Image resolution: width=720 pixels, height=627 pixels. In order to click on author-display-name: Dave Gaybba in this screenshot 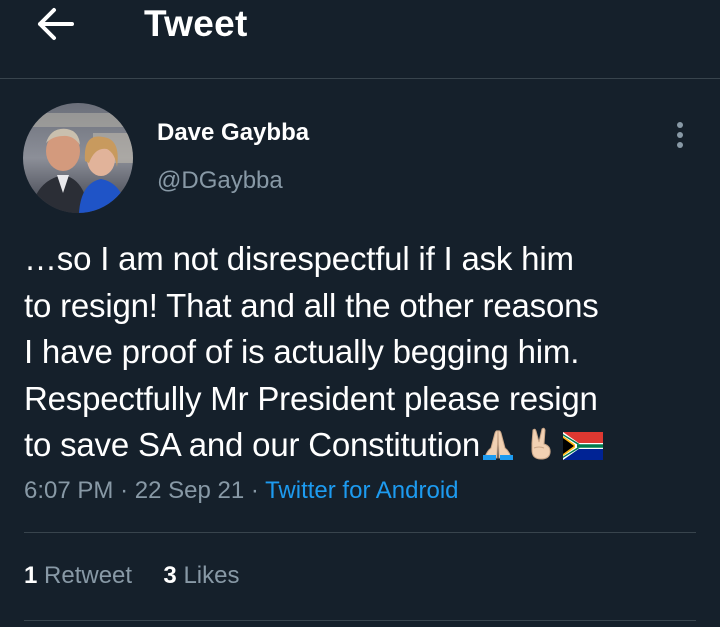, I will do `click(233, 133)`.